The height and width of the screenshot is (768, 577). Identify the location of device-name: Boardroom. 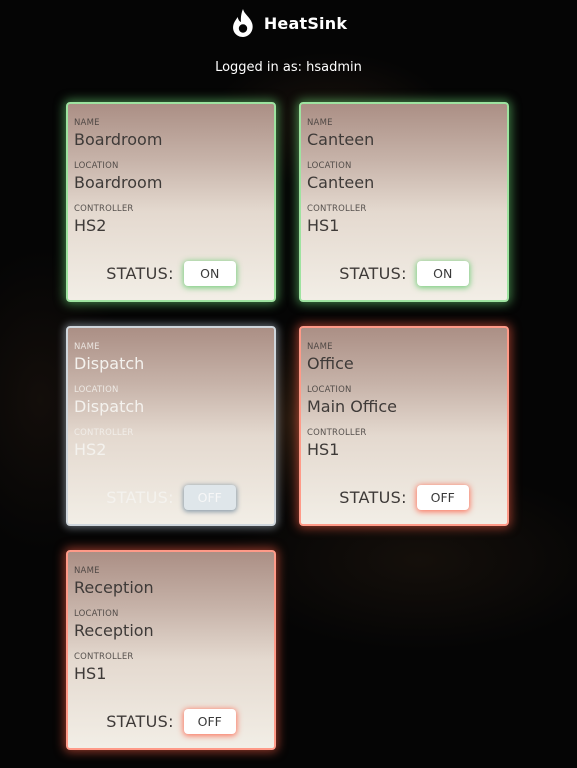
(118, 139).